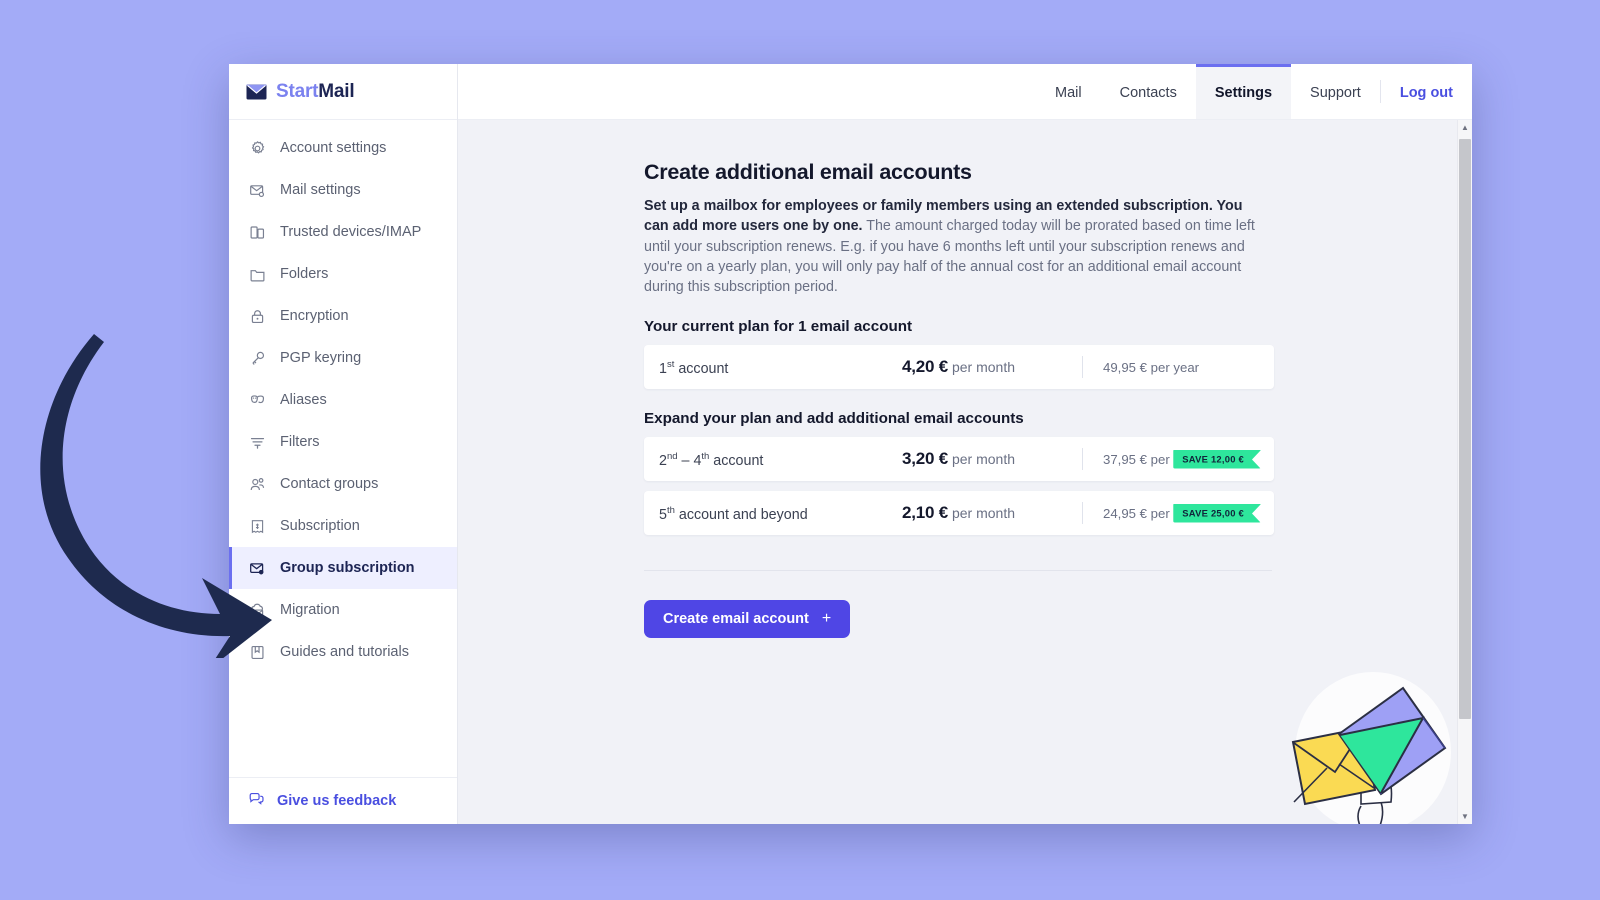 This screenshot has width=1600, height=900. Describe the element at coordinates (826, 619) in the screenshot. I see `plus-icon: +` at that location.